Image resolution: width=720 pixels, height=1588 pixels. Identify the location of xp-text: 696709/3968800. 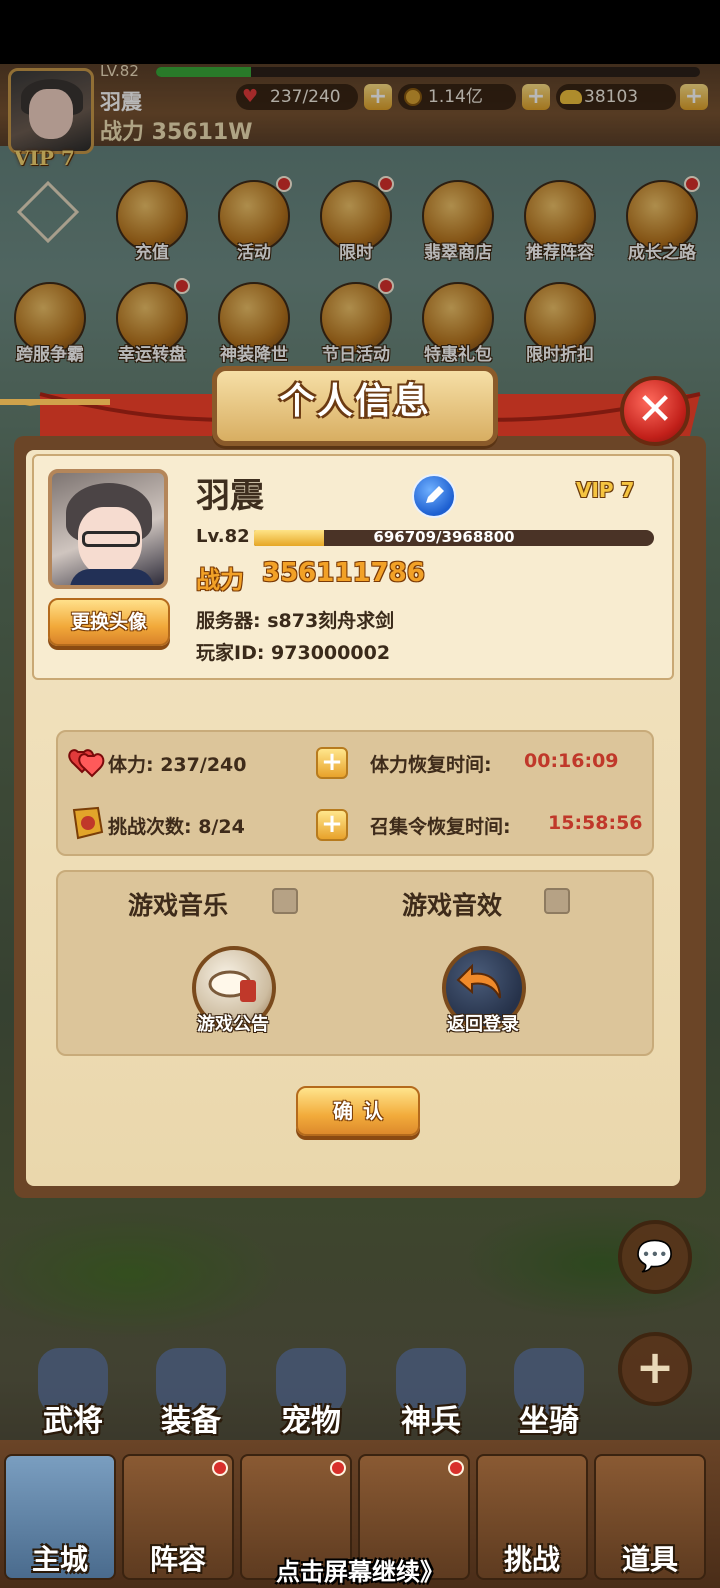
(444, 537).